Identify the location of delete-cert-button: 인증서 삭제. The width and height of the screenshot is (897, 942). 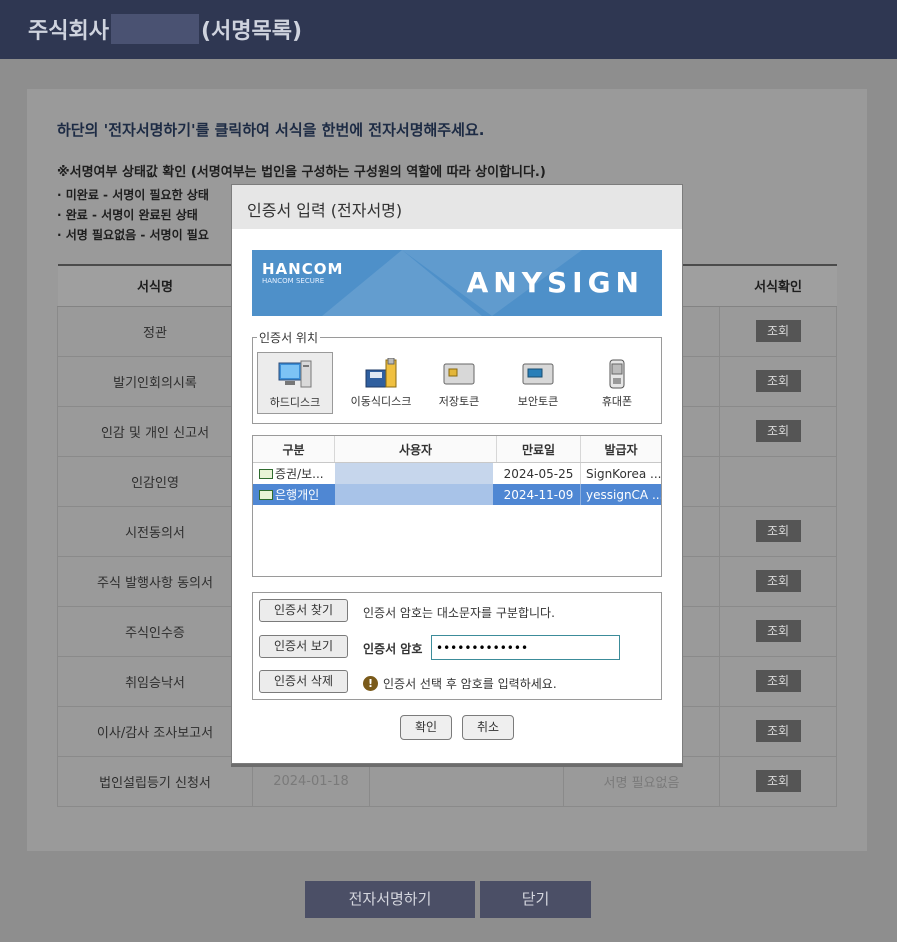
(303, 681).